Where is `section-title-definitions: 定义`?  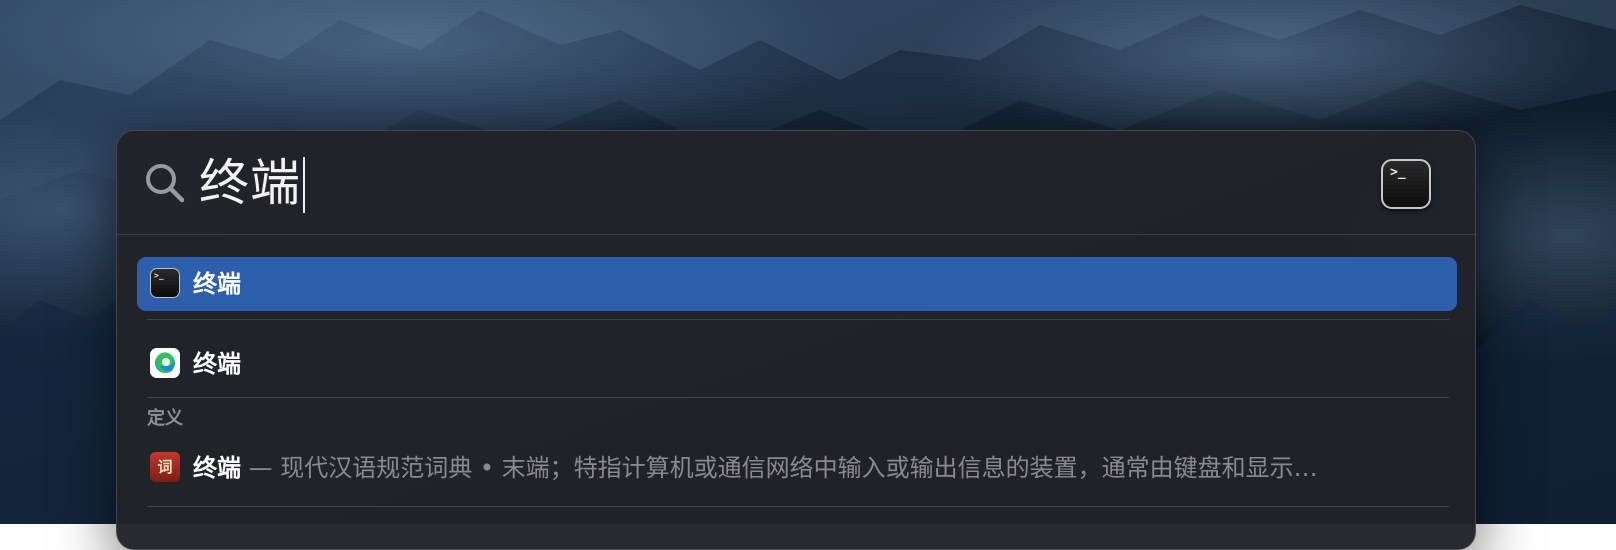 section-title-definitions: 定义 is located at coordinates (165, 417).